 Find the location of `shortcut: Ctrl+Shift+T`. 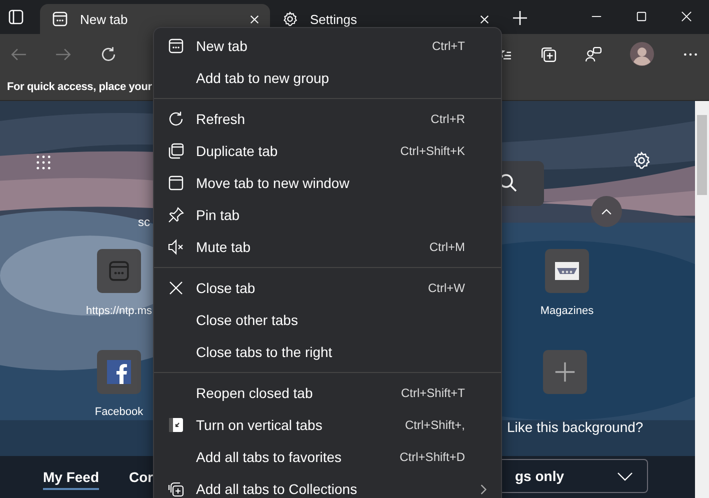

shortcut: Ctrl+Shift+T is located at coordinates (432, 393).